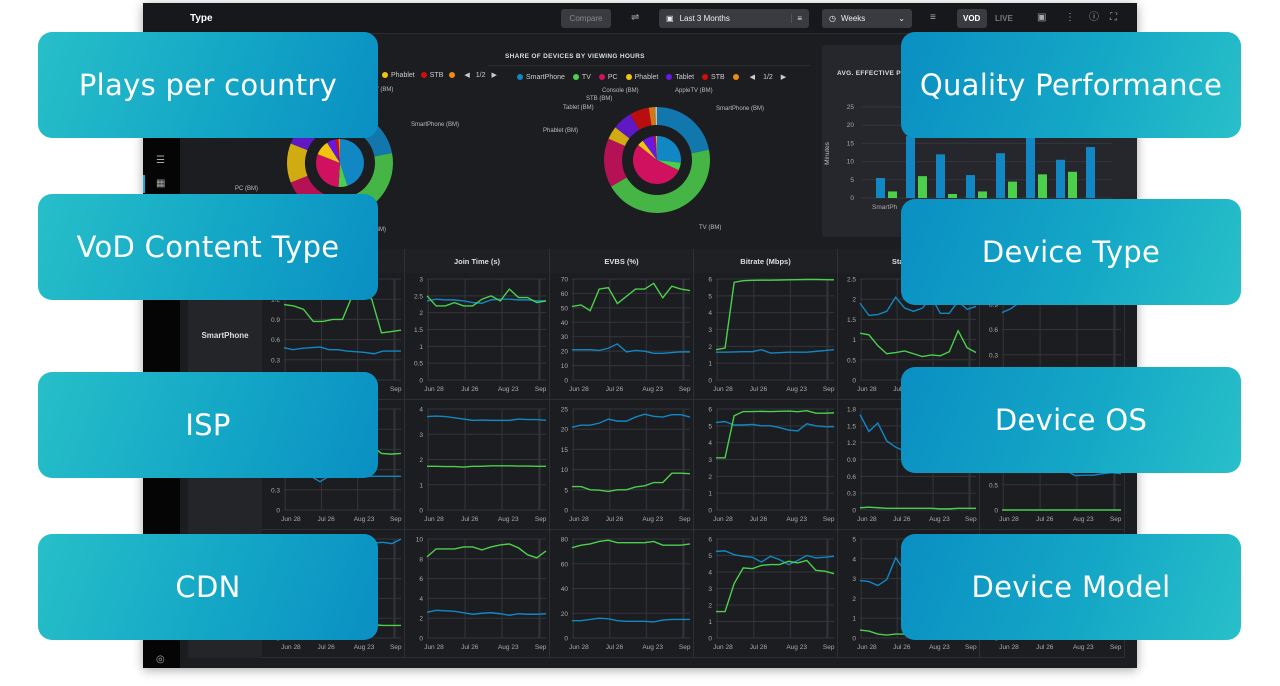 The image size is (1280, 686). Describe the element at coordinates (1004, 18) in the screenshot. I see `live-toggle: LIVE` at that location.